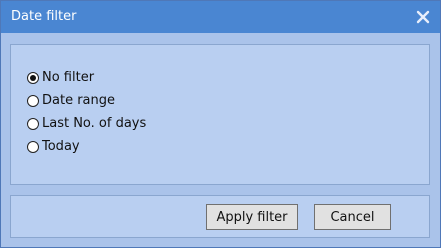 This screenshot has width=441, height=248. I want to click on cancel-button: Cancel, so click(352, 217).